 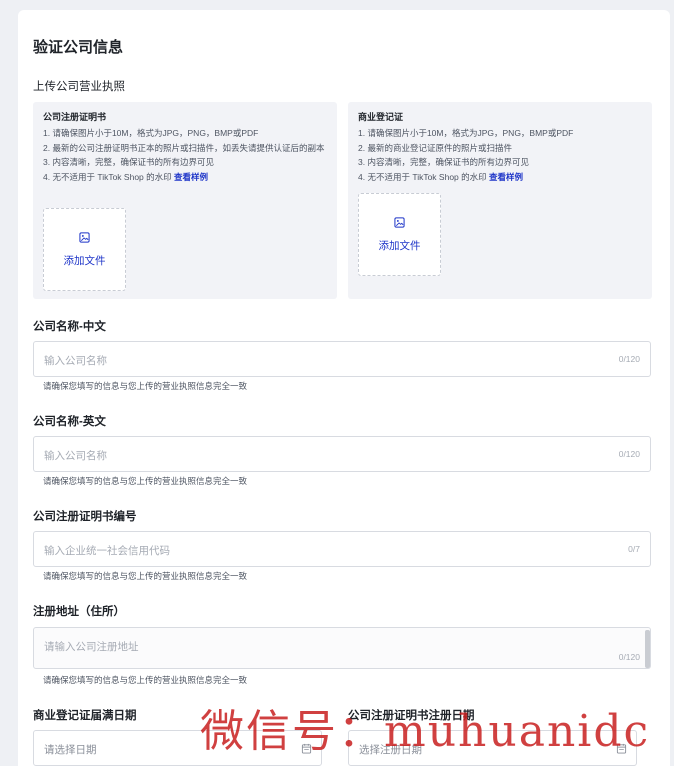 What do you see at coordinates (85, 716) in the screenshot?
I see `br-expiry-date-label: 商业登记证届满日期` at bounding box center [85, 716].